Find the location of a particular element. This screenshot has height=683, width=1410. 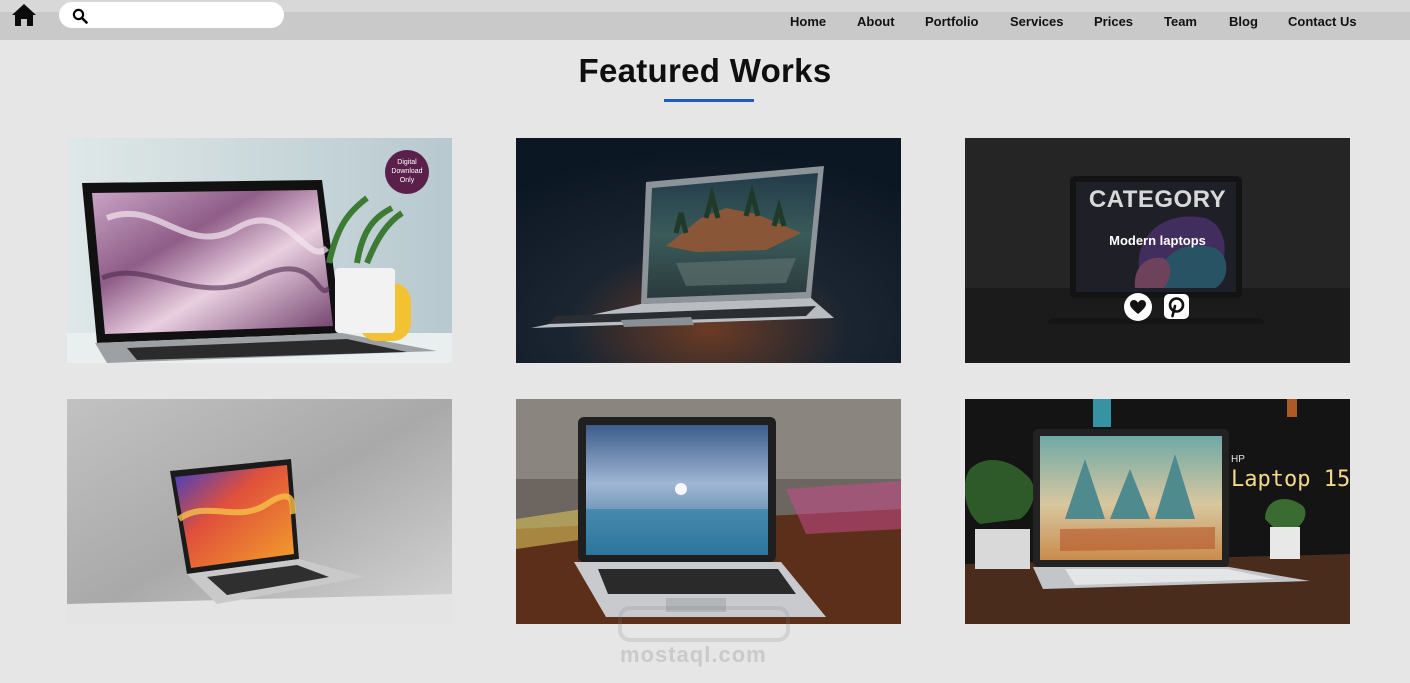

home-icon is located at coordinates (24, 15).